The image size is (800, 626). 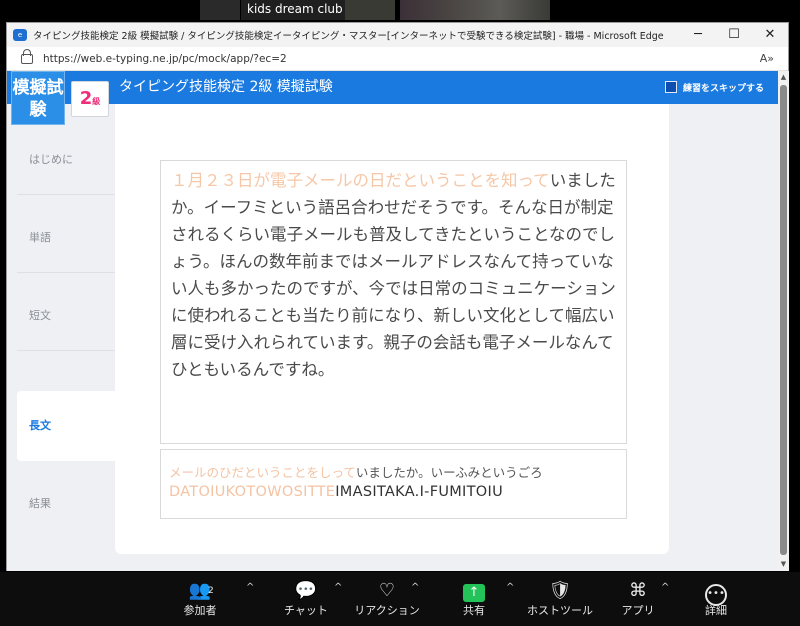 I want to click on participants-icon: 👥 2, so click(x=200, y=591).